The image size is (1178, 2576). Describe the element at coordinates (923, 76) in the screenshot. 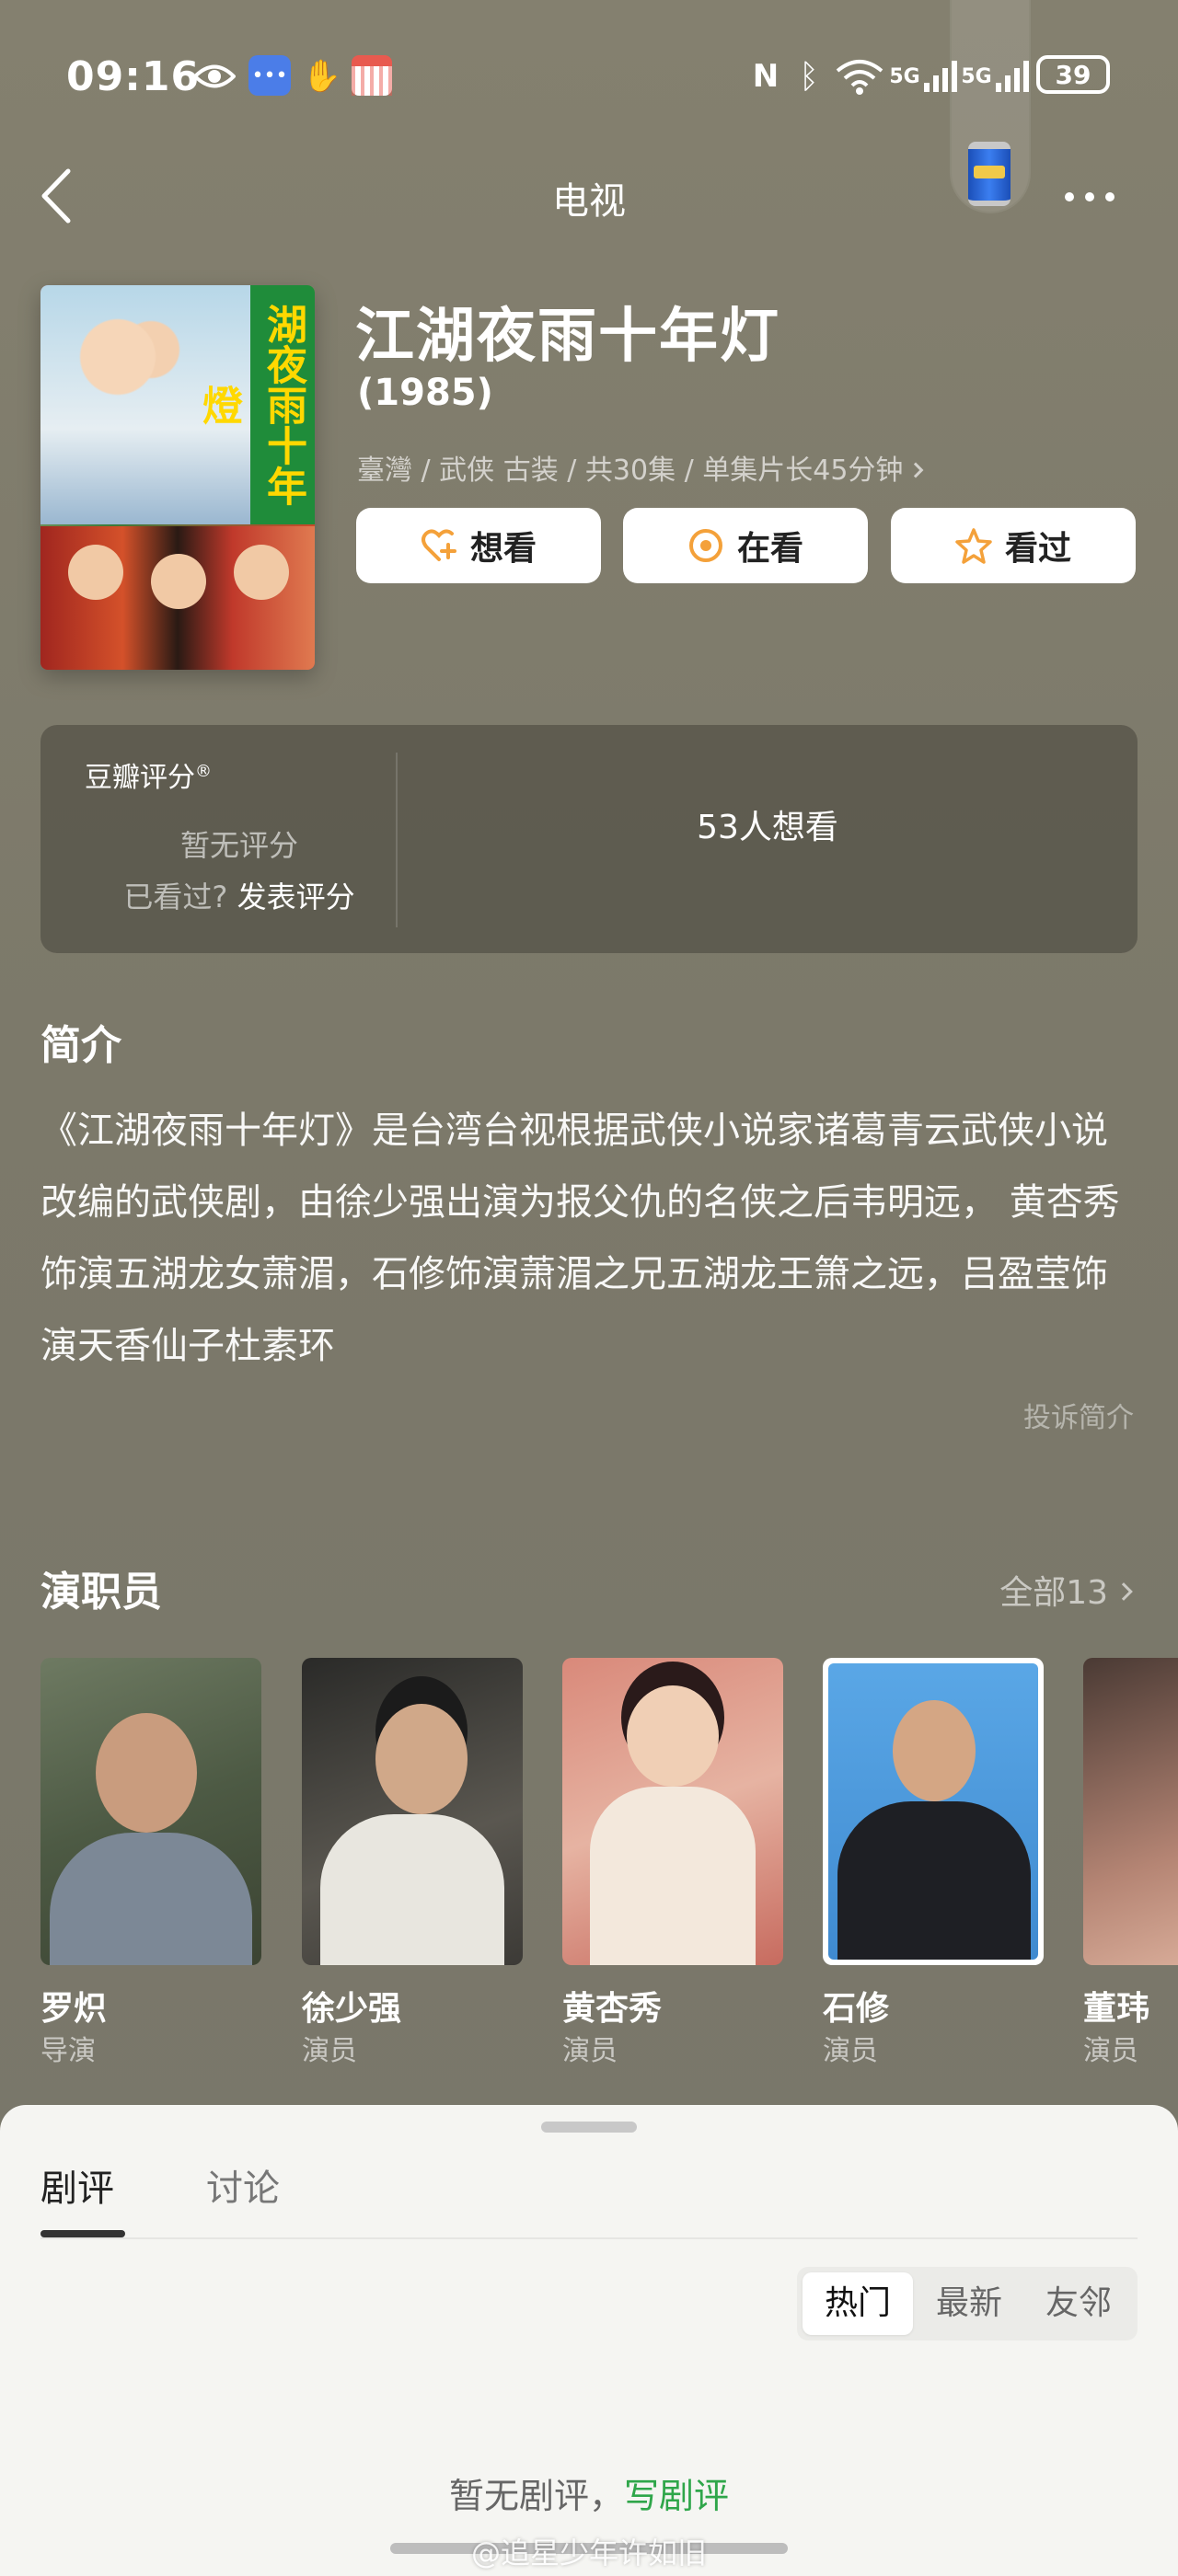

I see `signal-5g-icon: 5G` at that location.